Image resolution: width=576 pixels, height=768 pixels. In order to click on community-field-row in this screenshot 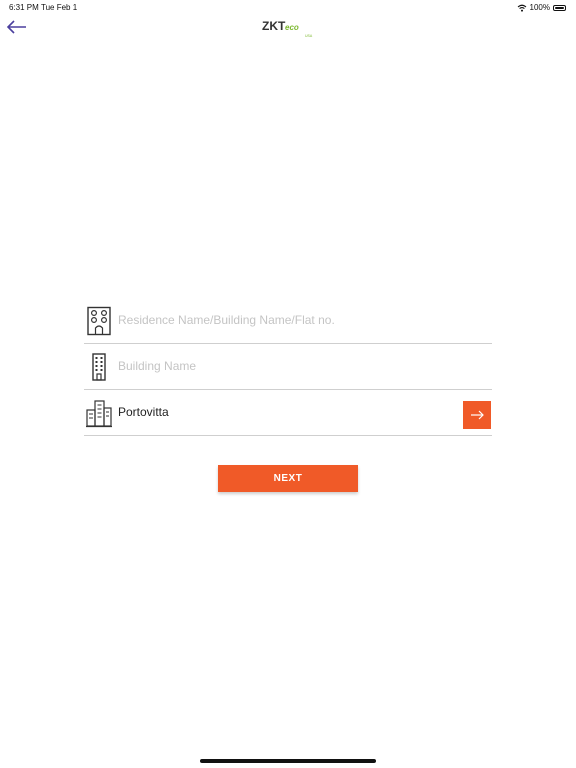, I will do `click(288, 413)`.